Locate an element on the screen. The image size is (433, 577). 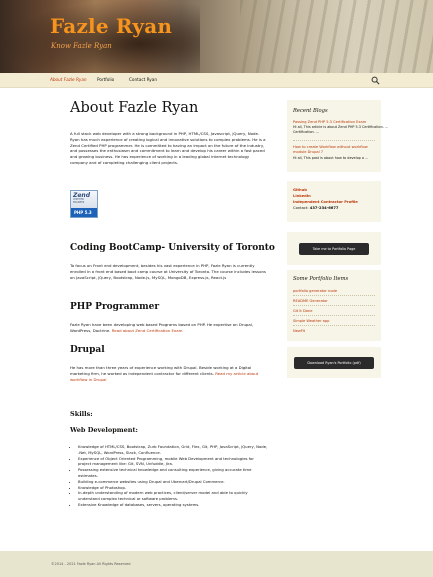
portfolio-items-title: Some Portfolio Items is located at coordinates (321, 279).